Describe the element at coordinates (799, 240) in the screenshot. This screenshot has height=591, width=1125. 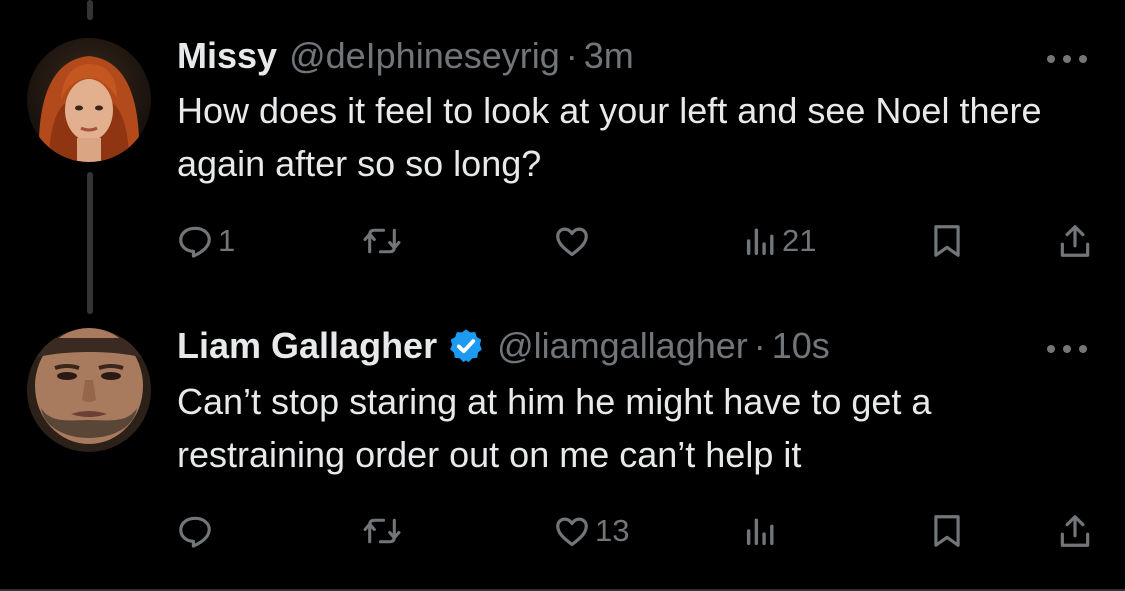
I see `view-count: 21` at that location.